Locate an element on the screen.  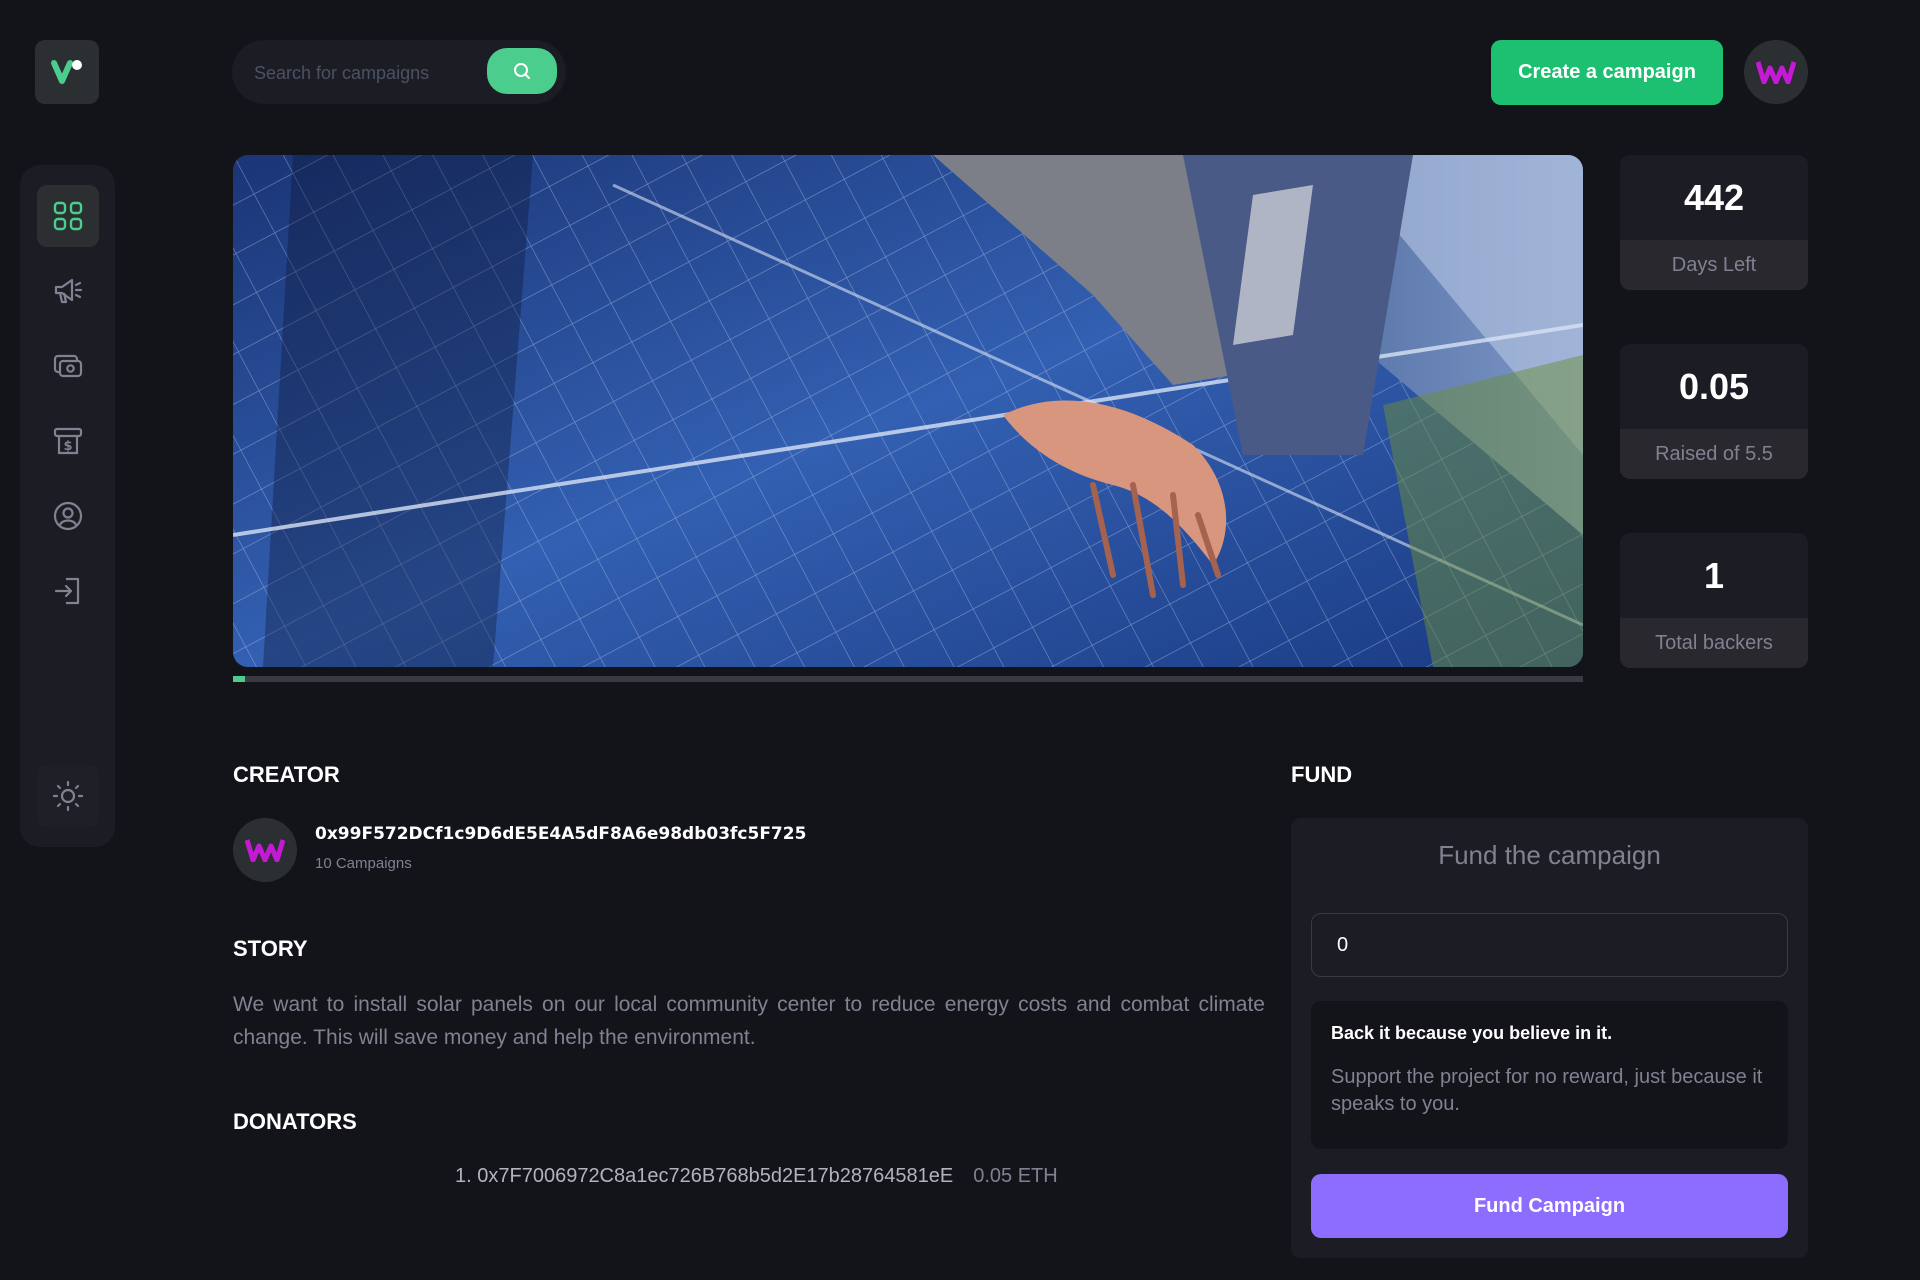
sidebar-item-dashboard is located at coordinates (68, 216).